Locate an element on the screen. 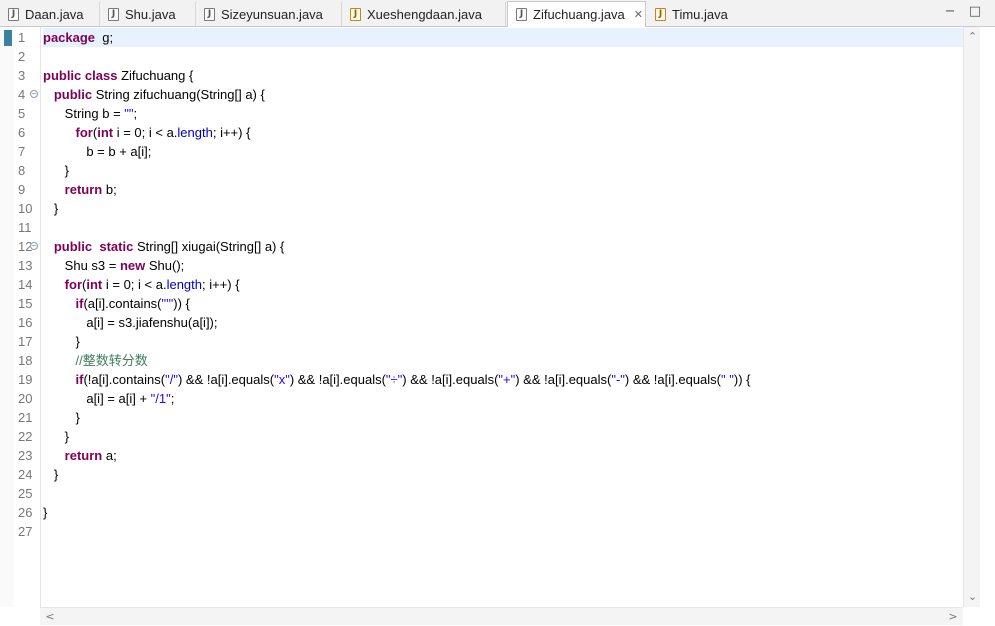 This screenshot has width=995, height=626. tab-label: Sizeyunsuan.java is located at coordinates (272, 14).